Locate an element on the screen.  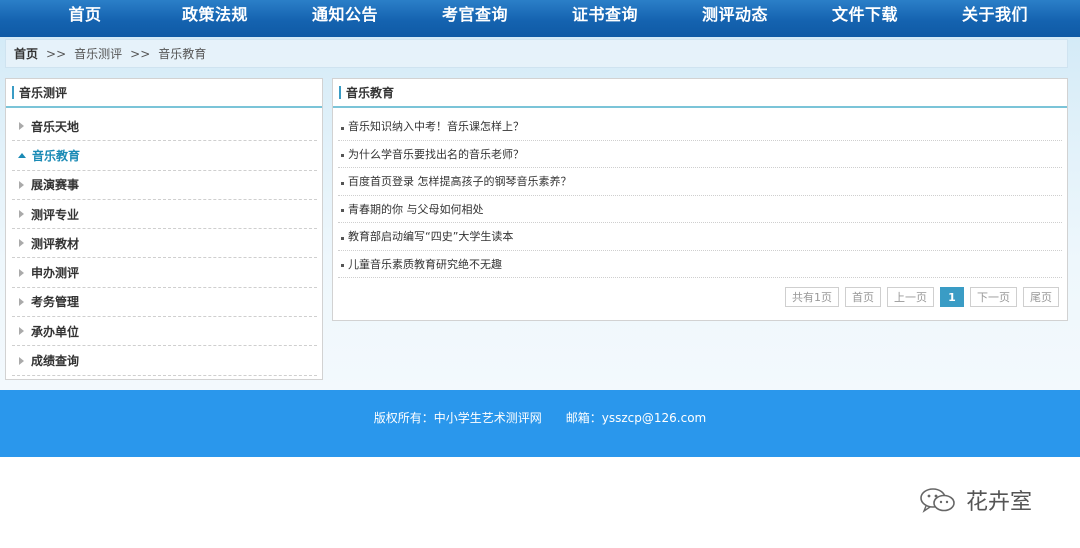
nav-item-downloads: 文件下载 is located at coordinates (865, 15).